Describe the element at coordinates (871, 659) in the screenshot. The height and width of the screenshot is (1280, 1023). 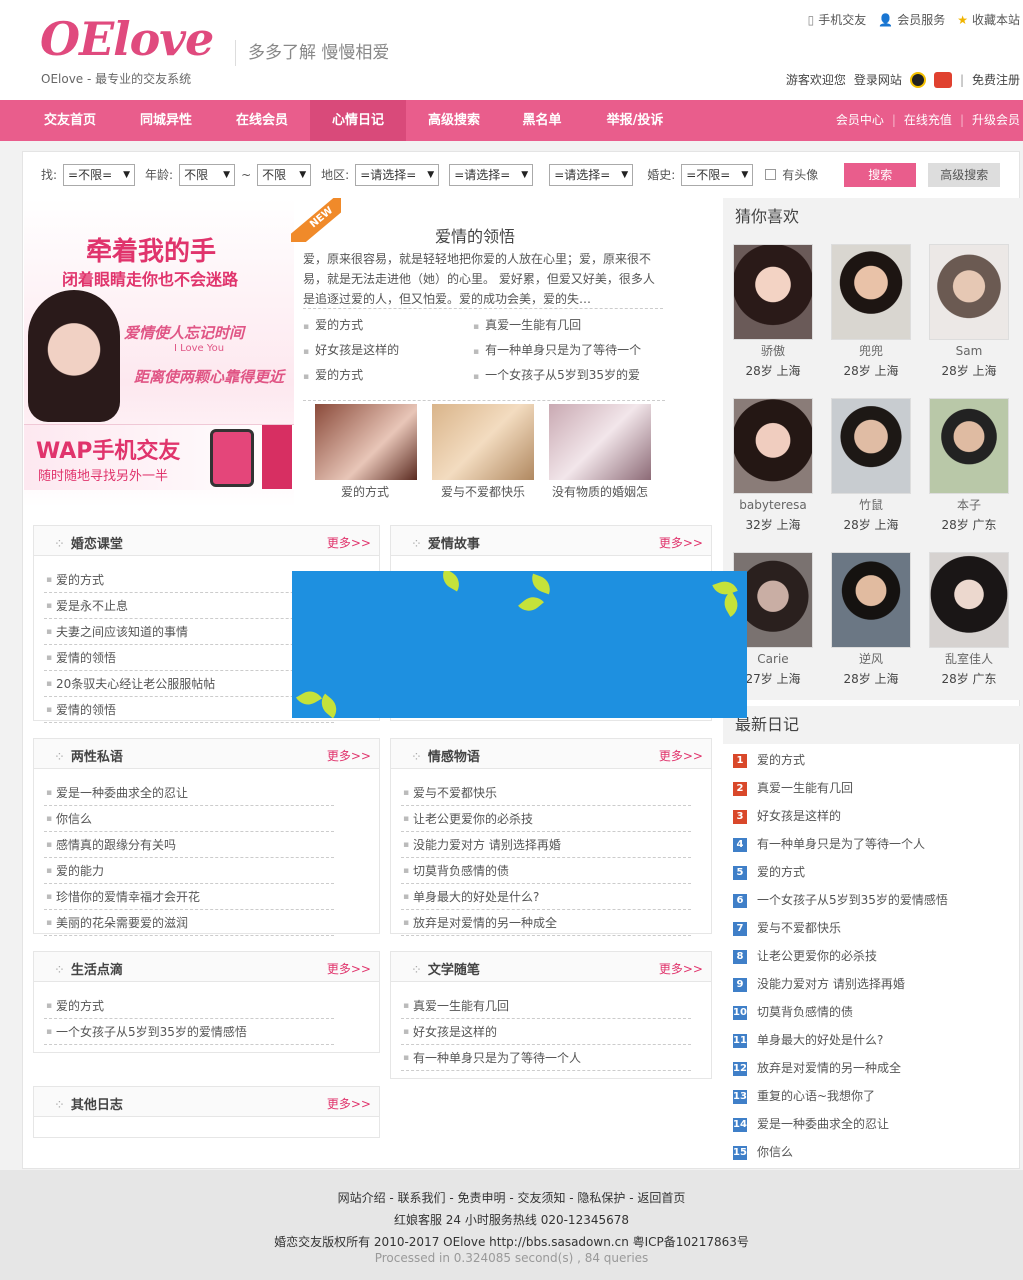
I see `user-name: 逆风` at that location.